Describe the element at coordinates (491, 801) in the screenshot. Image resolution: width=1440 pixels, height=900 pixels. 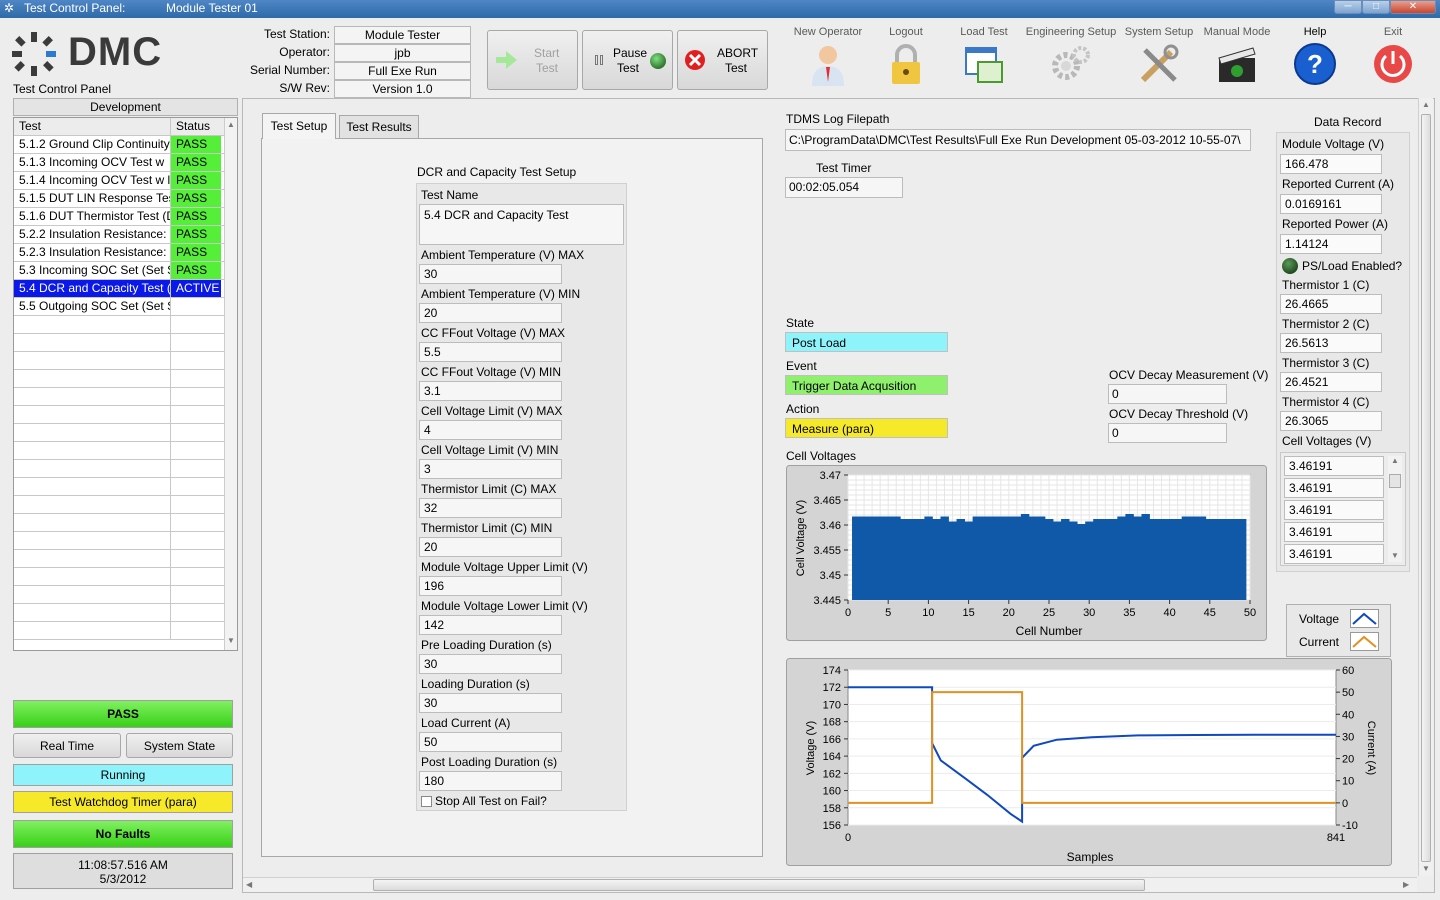
I see `stop-all-label: Stop All Test on Fail?` at that location.